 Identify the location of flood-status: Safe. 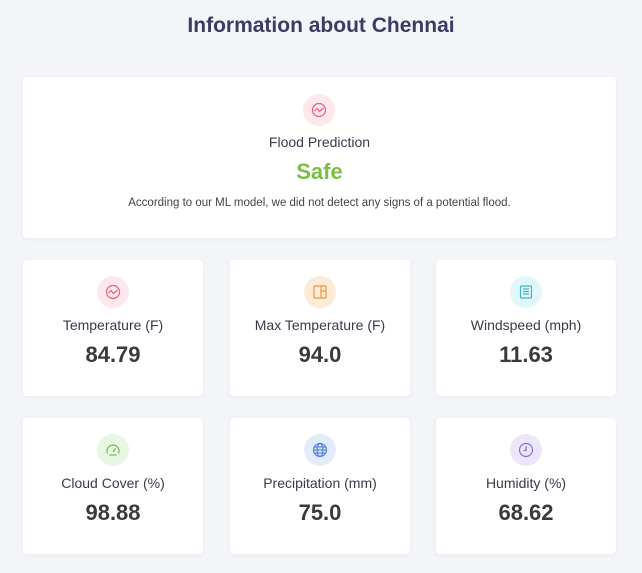
(319, 171).